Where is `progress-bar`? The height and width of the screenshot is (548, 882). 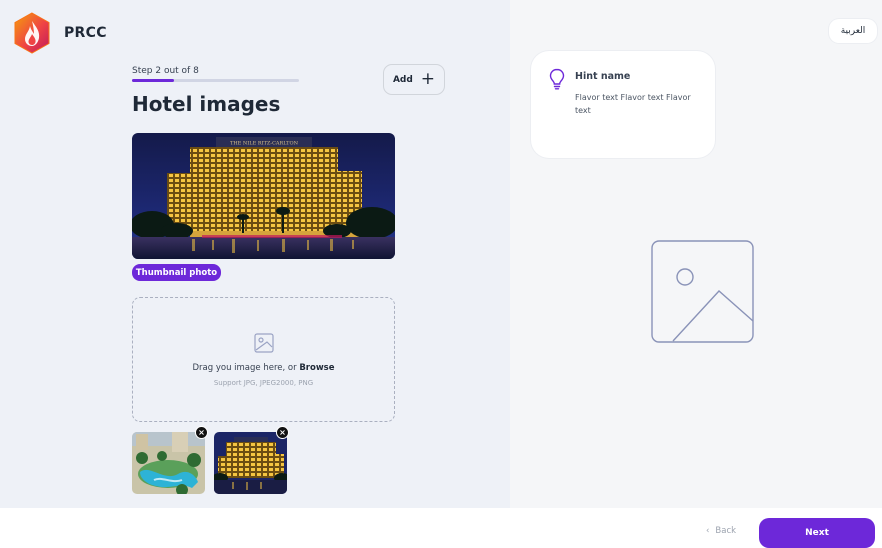
progress-bar is located at coordinates (215, 80).